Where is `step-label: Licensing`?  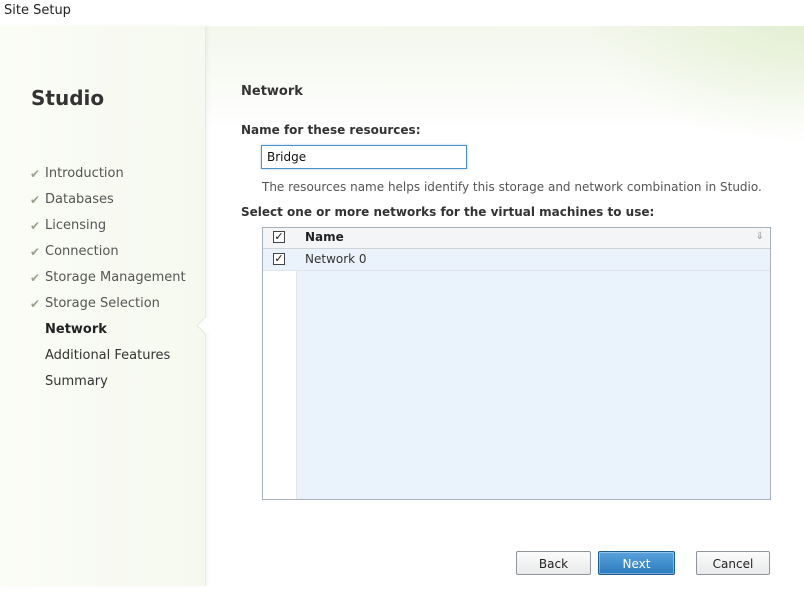
step-label: Licensing is located at coordinates (76, 225).